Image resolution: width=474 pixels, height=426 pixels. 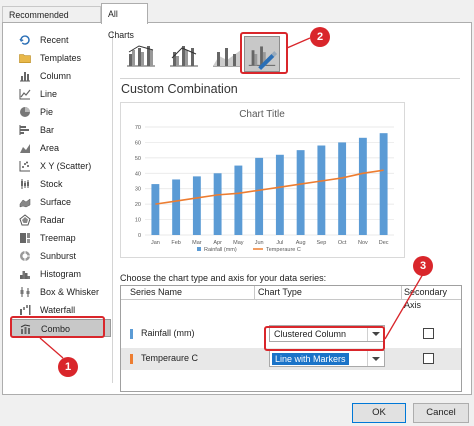 I want to click on highlight-box-subtype, so click(x=264, y=53).